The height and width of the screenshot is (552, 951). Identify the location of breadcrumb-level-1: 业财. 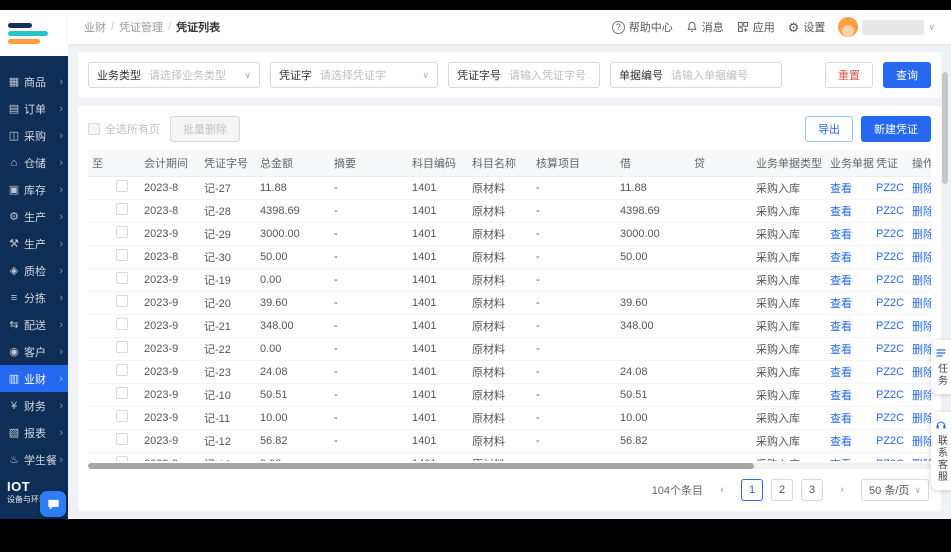
(95, 27).